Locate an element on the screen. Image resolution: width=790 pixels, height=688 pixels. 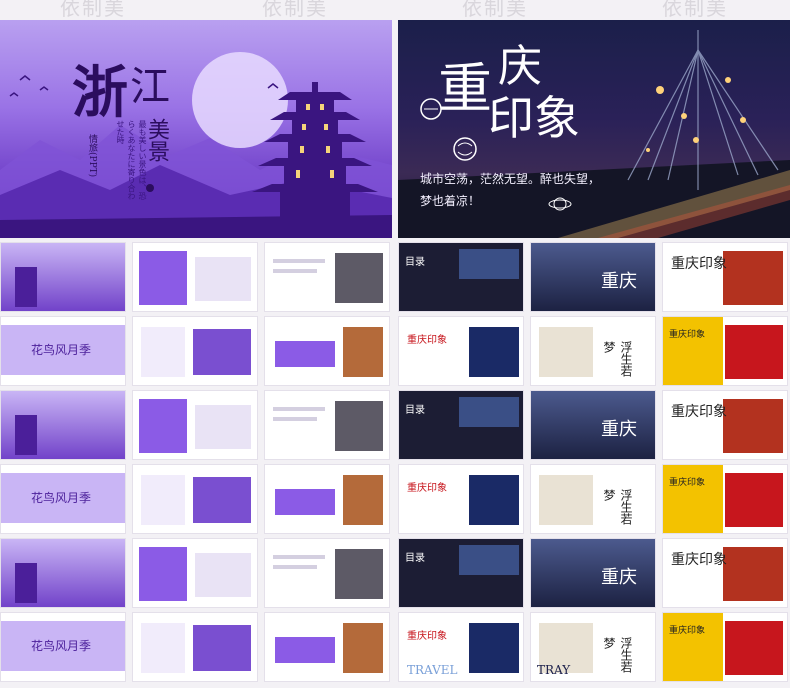
slide-thumbnail: 浮生若梦 TRAY is located at coordinates (593, 647).